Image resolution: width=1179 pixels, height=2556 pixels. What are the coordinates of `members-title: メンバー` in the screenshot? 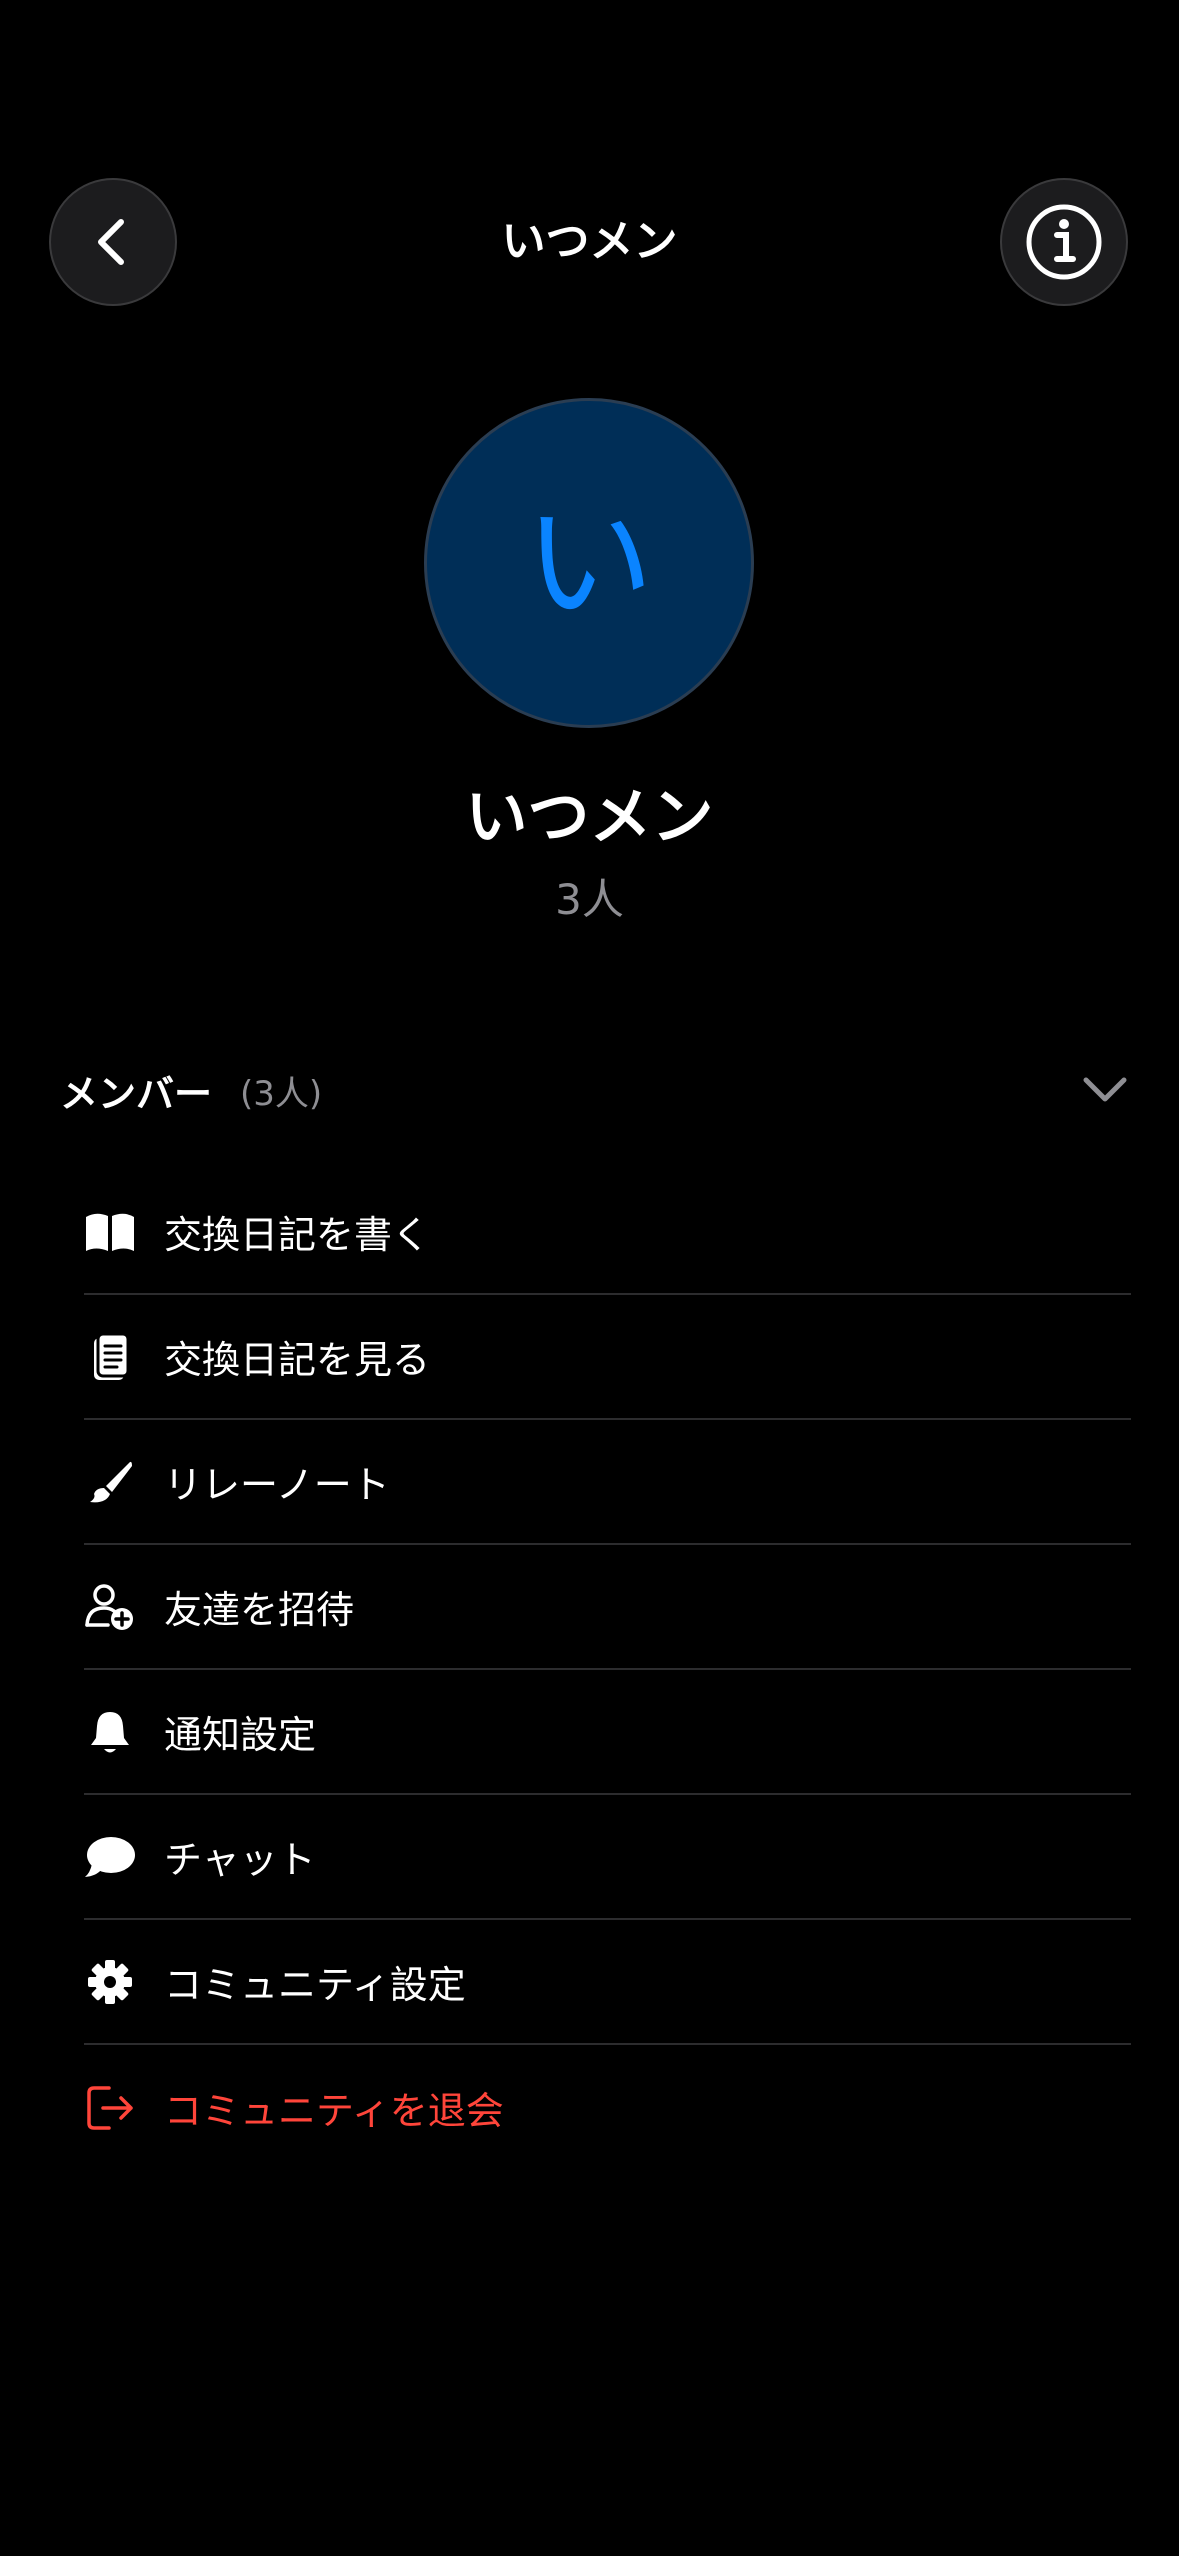 It's located at (136, 1093).